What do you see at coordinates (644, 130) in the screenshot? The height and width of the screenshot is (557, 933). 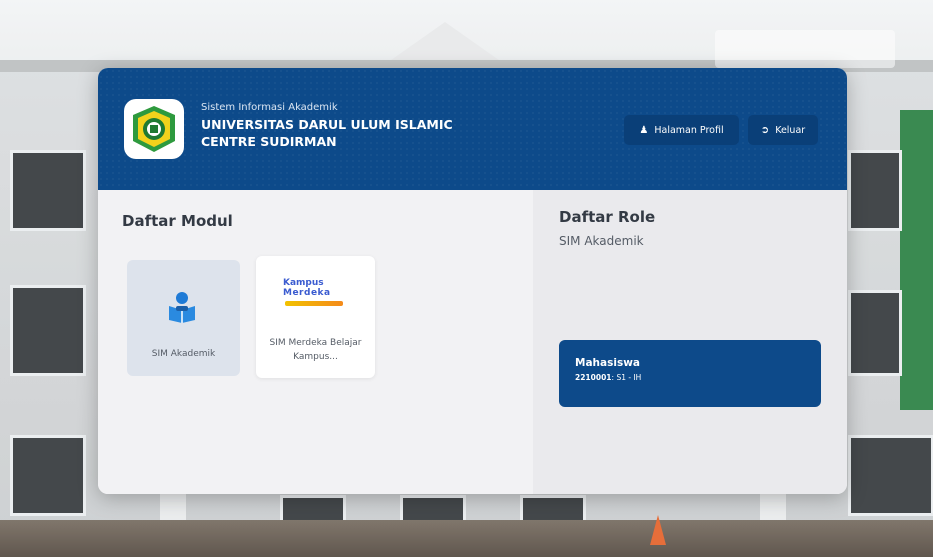 I see `user-icon: ♟` at bounding box center [644, 130].